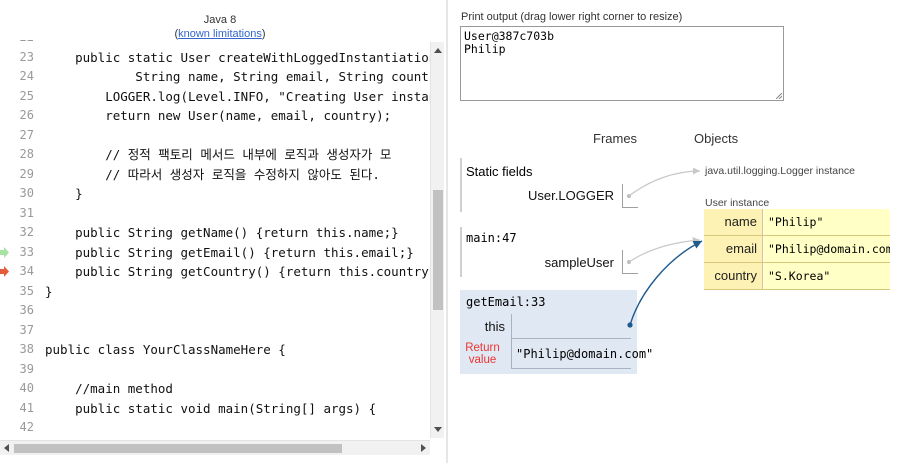  What do you see at coordinates (571, 195) in the screenshot?
I see `logger-variable-name: User.LOGGER` at bounding box center [571, 195].